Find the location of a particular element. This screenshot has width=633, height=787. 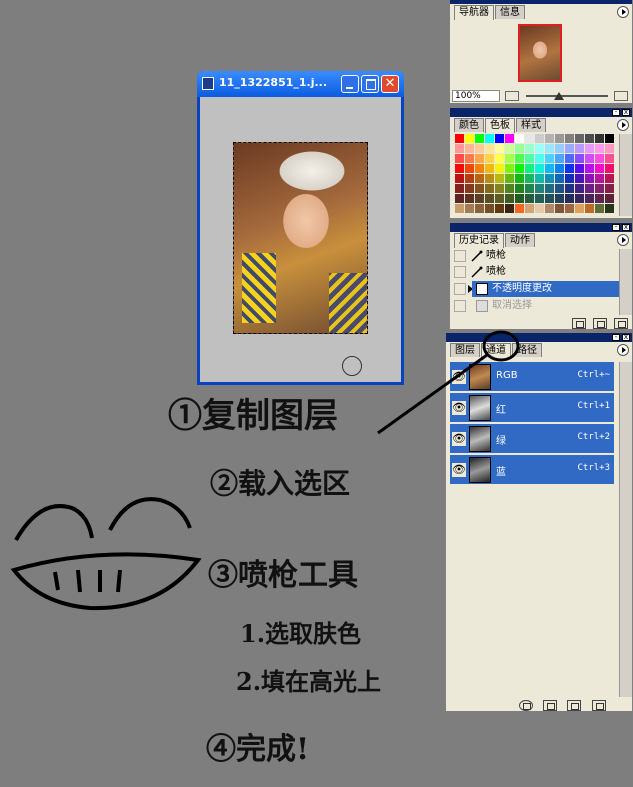

smiley-teeth is located at coordinates (87, 581).